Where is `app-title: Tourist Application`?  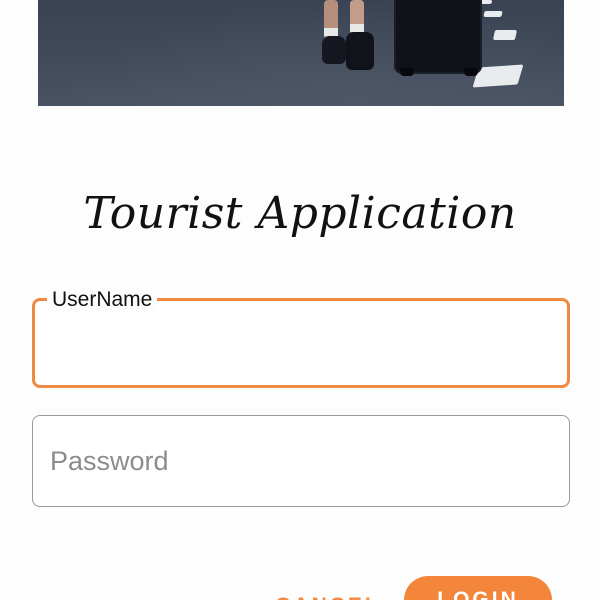
app-title: Tourist Application is located at coordinates (300, 213).